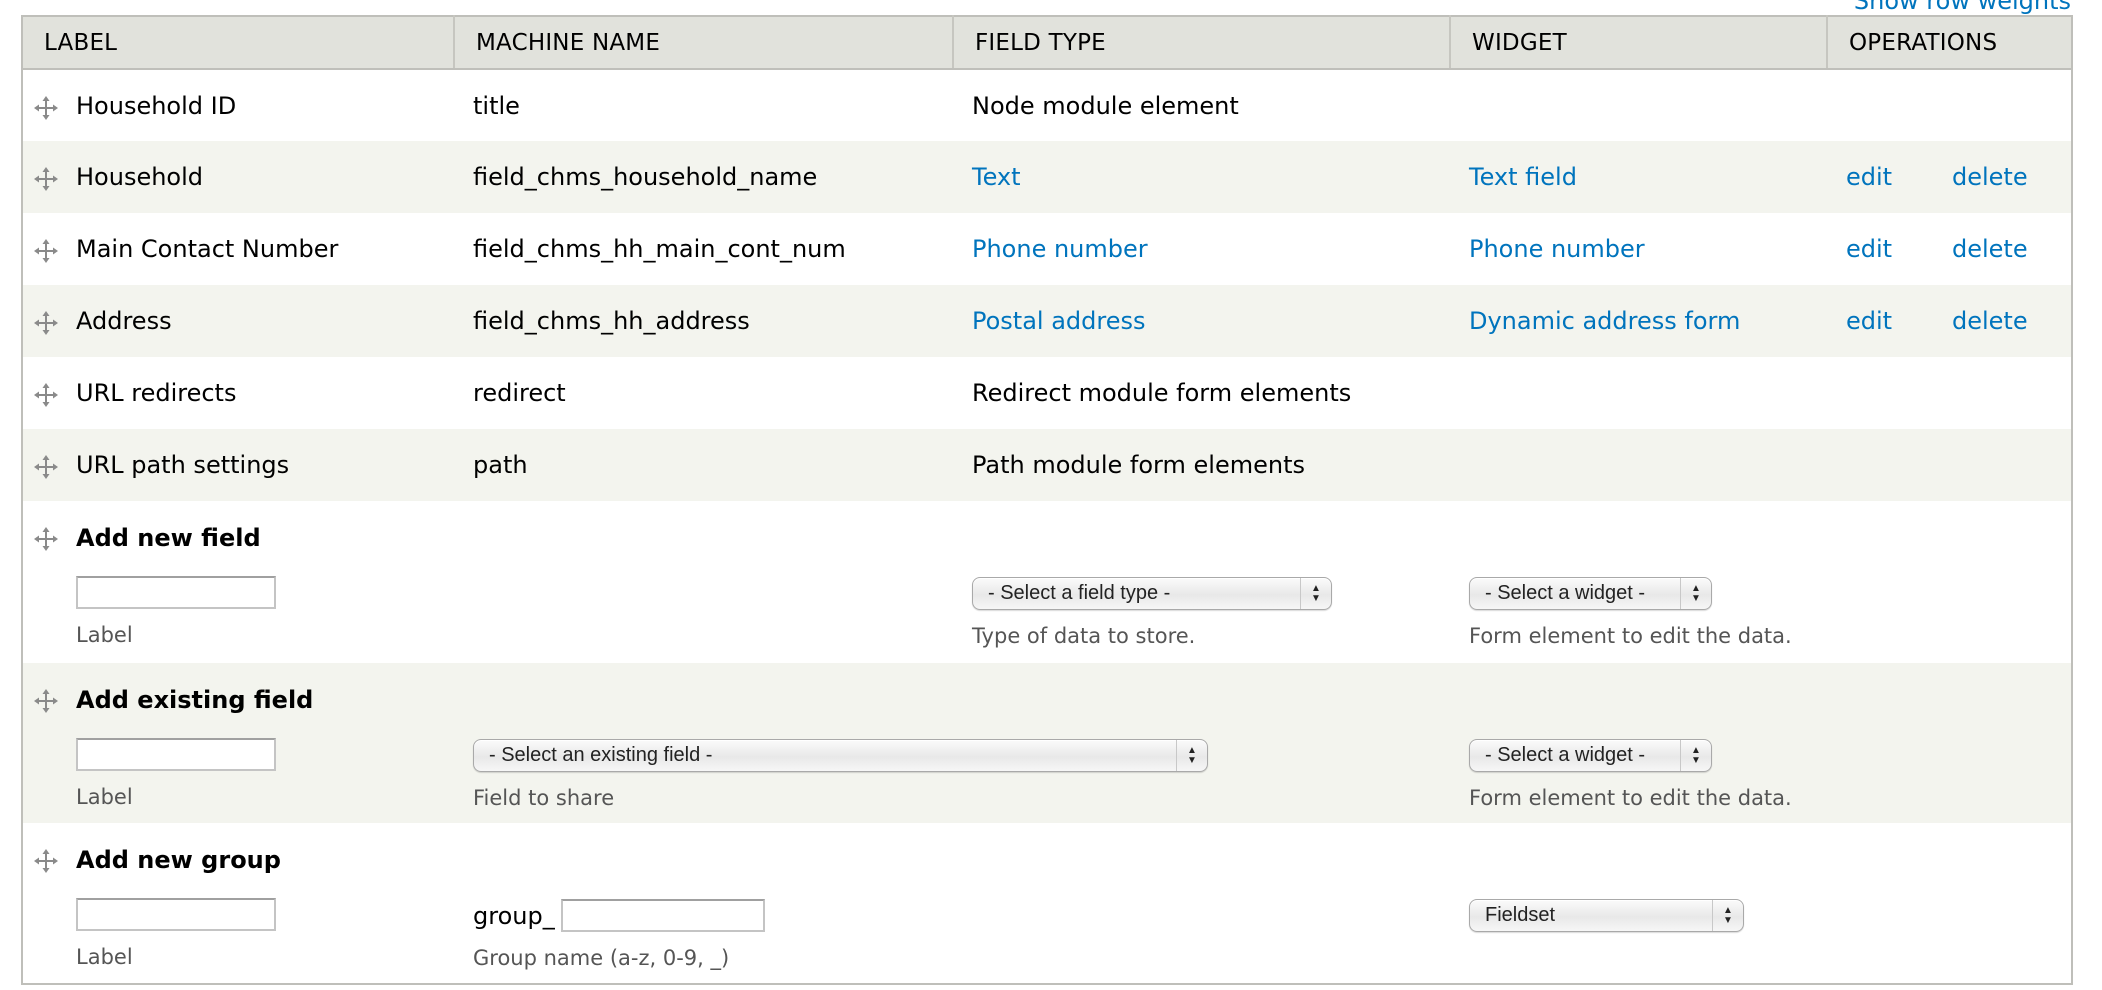 This screenshot has width=2102, height=990. I want to click on group-name-desc: Group name (a-z, 0-9, _), so click(601, 958).